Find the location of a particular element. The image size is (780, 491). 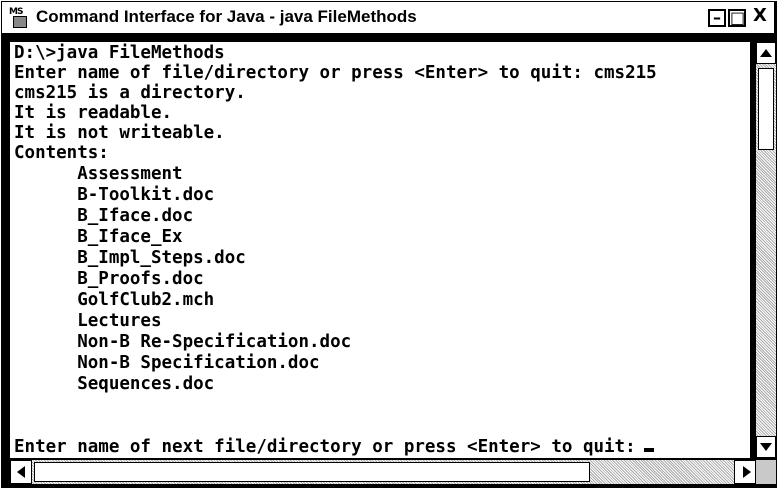

text-cursor is located at coordinates (648, 450).